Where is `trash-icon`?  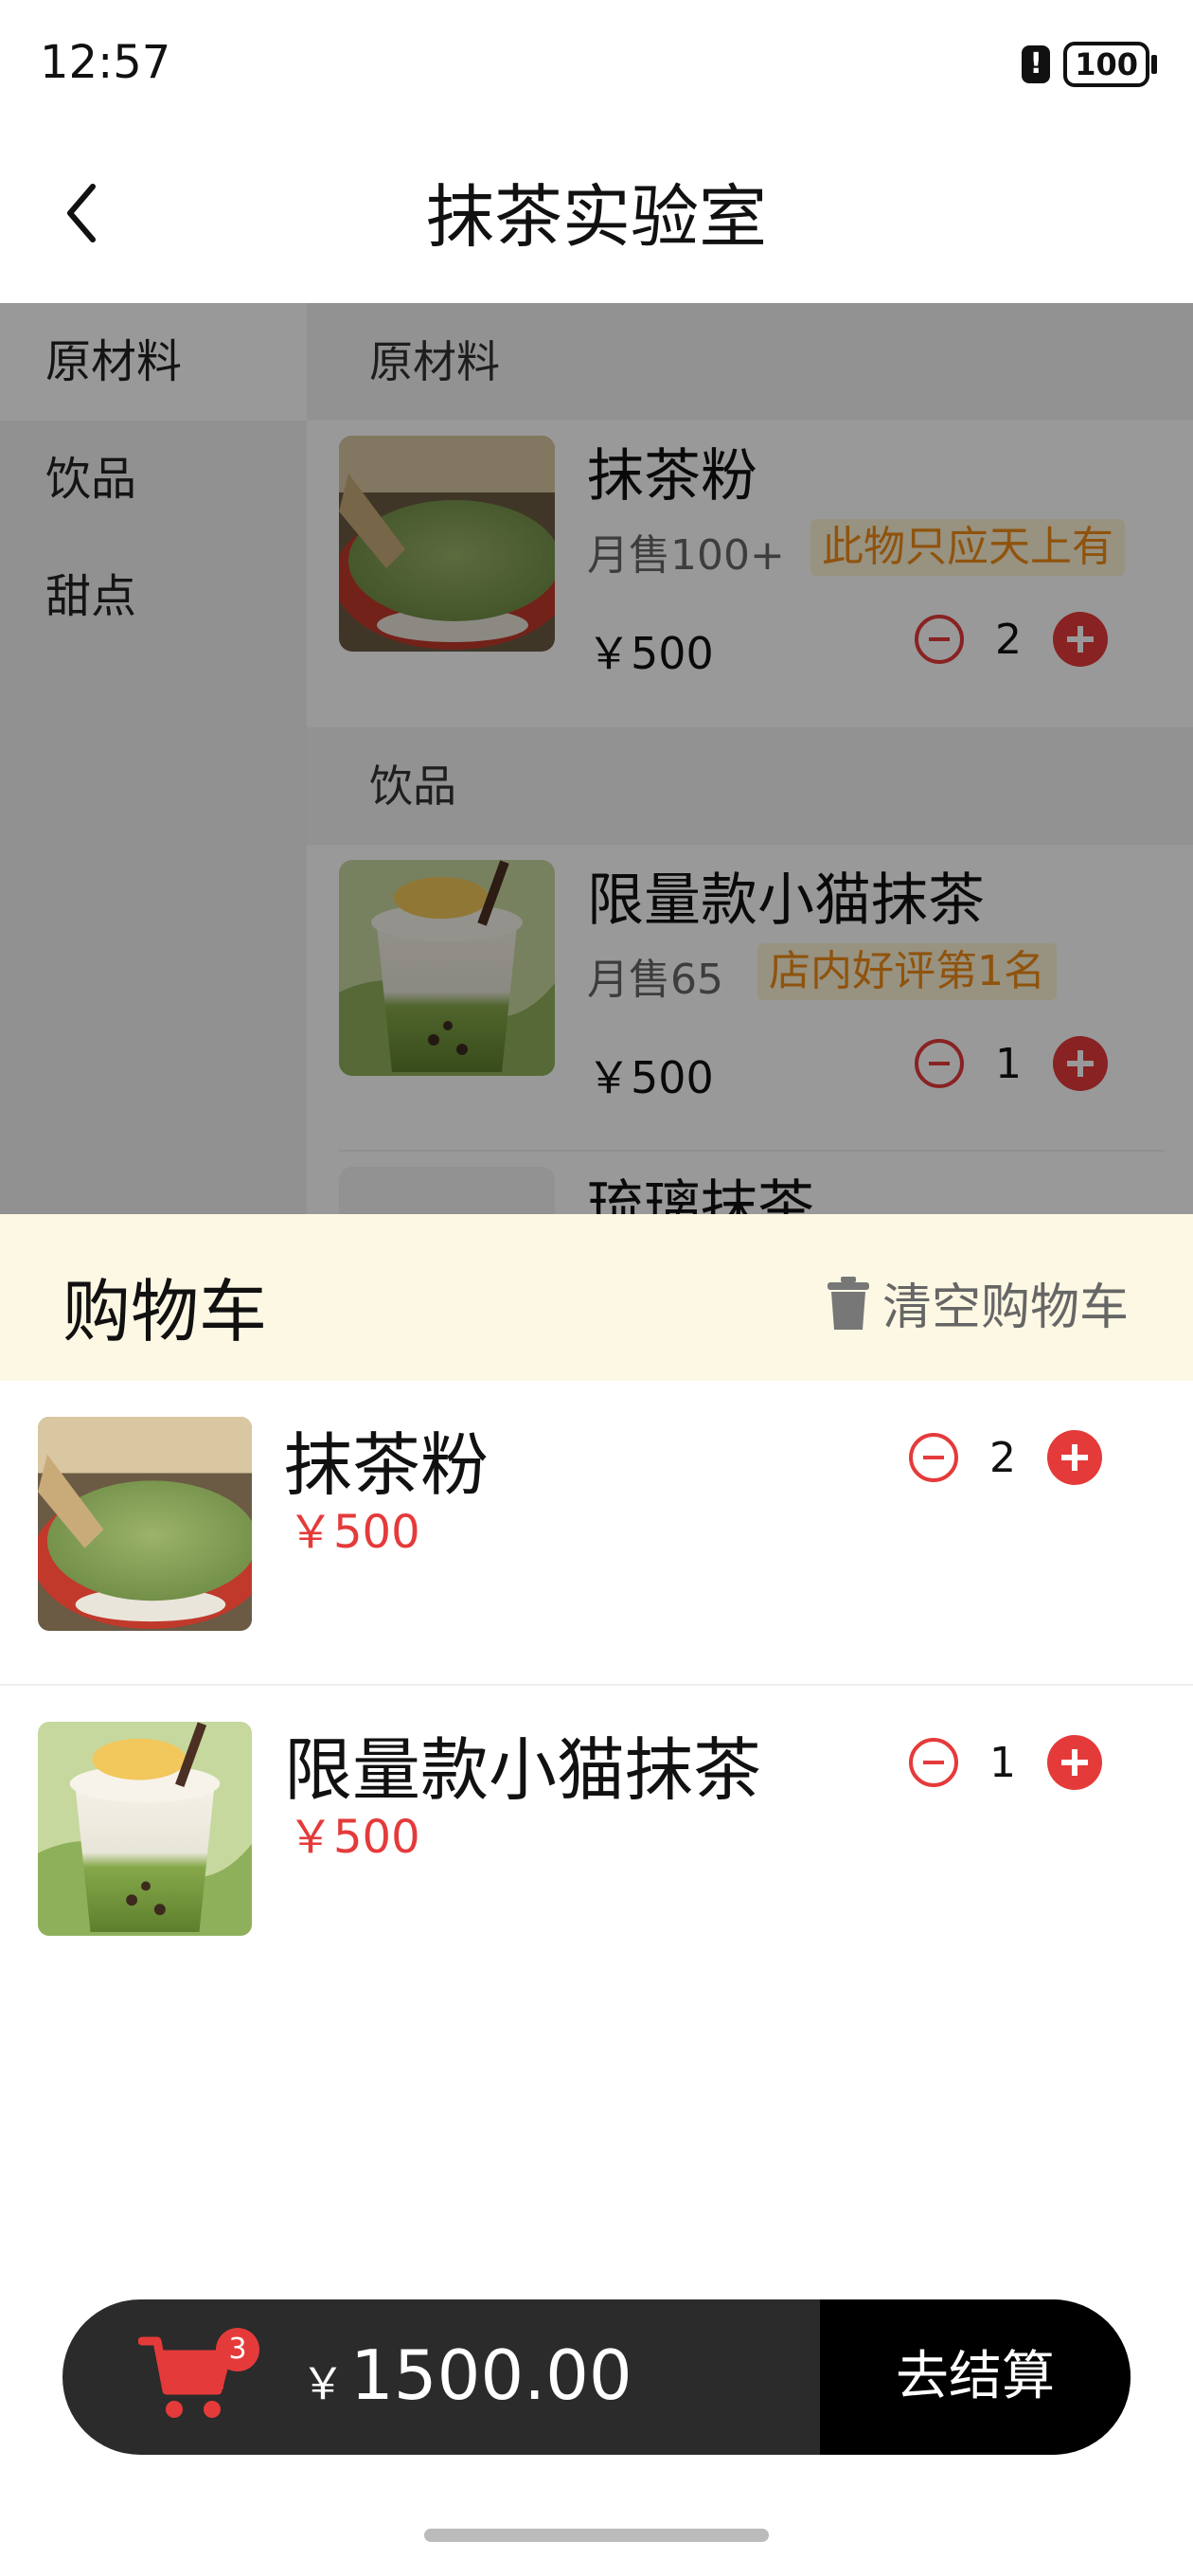 trash-icon is located at coordinates (848, 1303).